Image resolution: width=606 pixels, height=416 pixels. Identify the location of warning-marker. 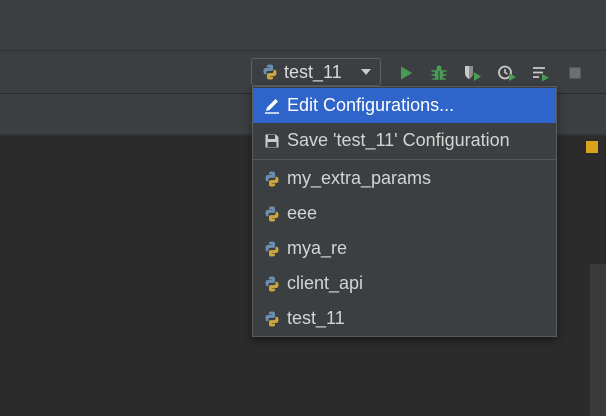
(592, 147).